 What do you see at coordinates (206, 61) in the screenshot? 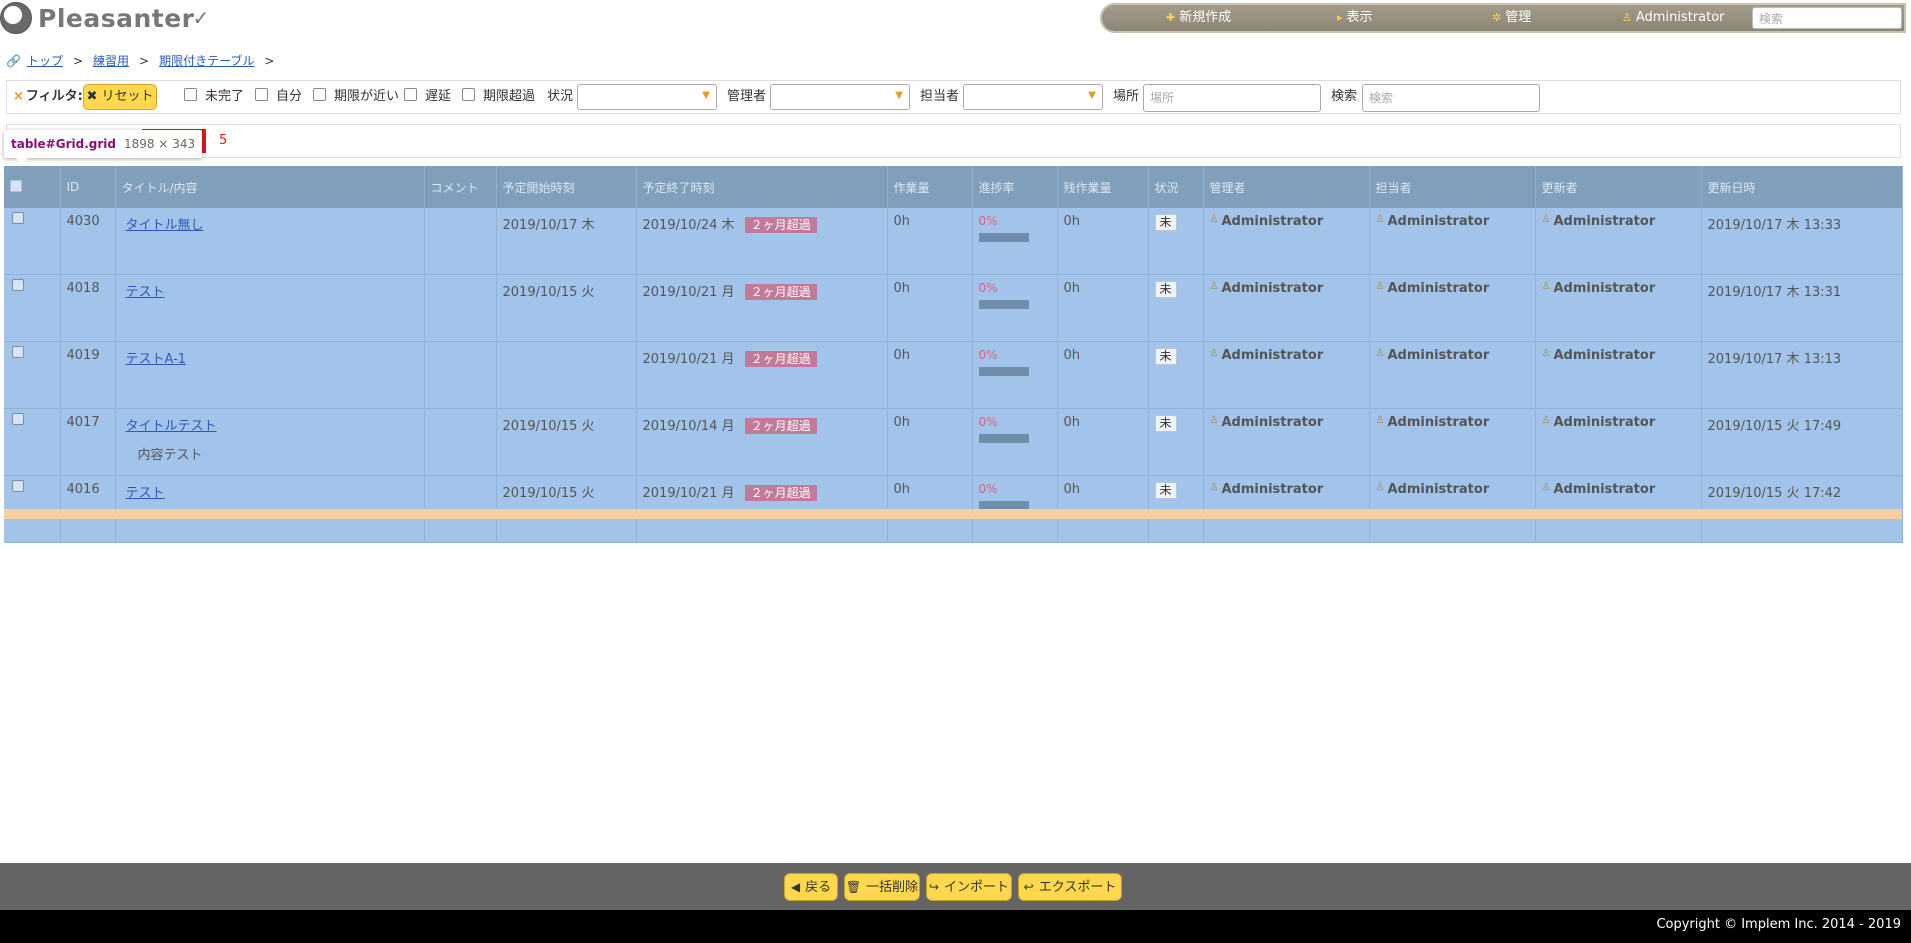
I see `breadcrumb-item-table: 期限付きテーブル` at bounding box center [206, 61].